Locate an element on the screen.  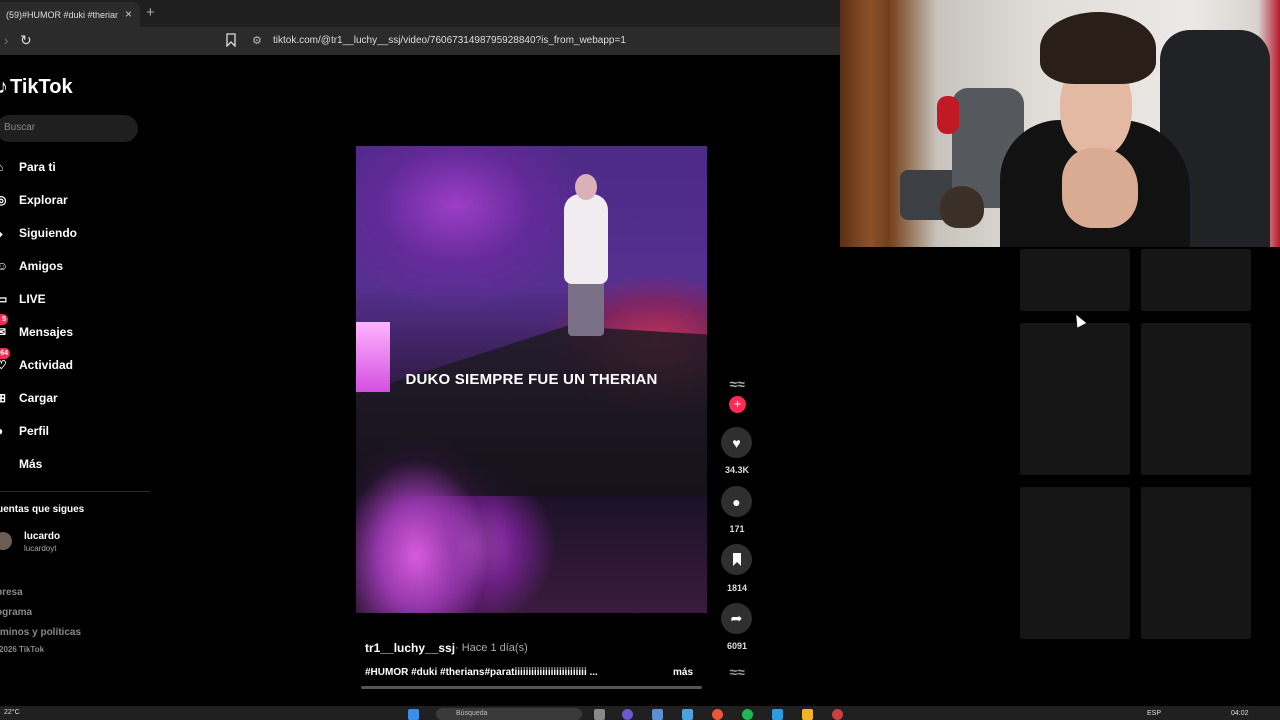
search-input: Buscar is located at coordinates (69, 128).